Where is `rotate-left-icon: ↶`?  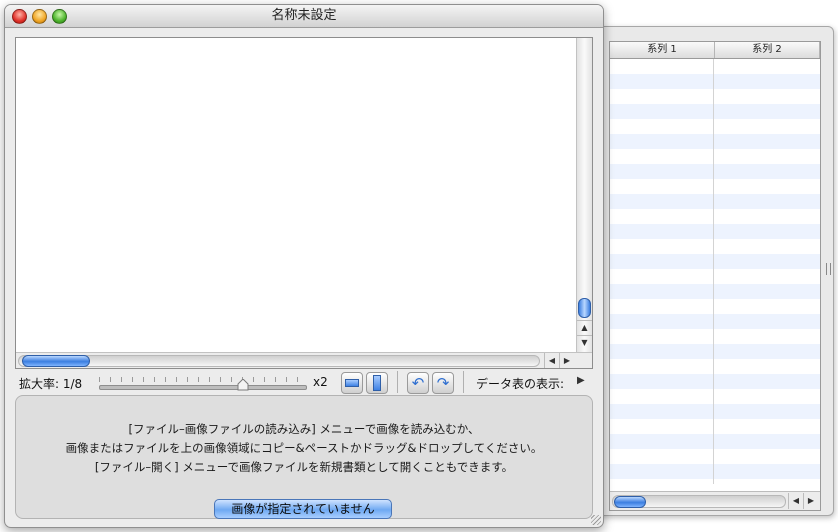
rotate-left-icon: ↶ is located at coordinates (418, 383).